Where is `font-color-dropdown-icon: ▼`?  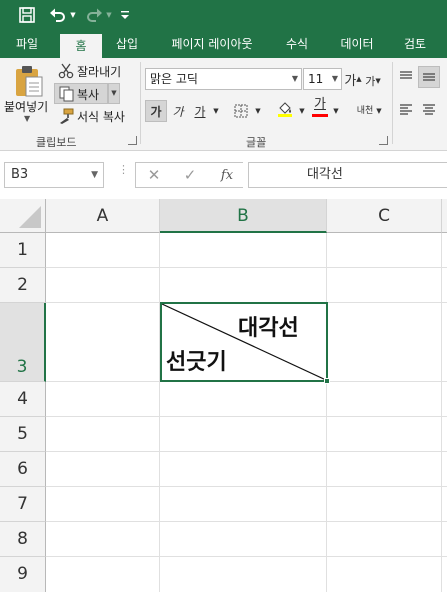 font-color-dropdown-icon: ▼ is located at coordinates (336, 111).